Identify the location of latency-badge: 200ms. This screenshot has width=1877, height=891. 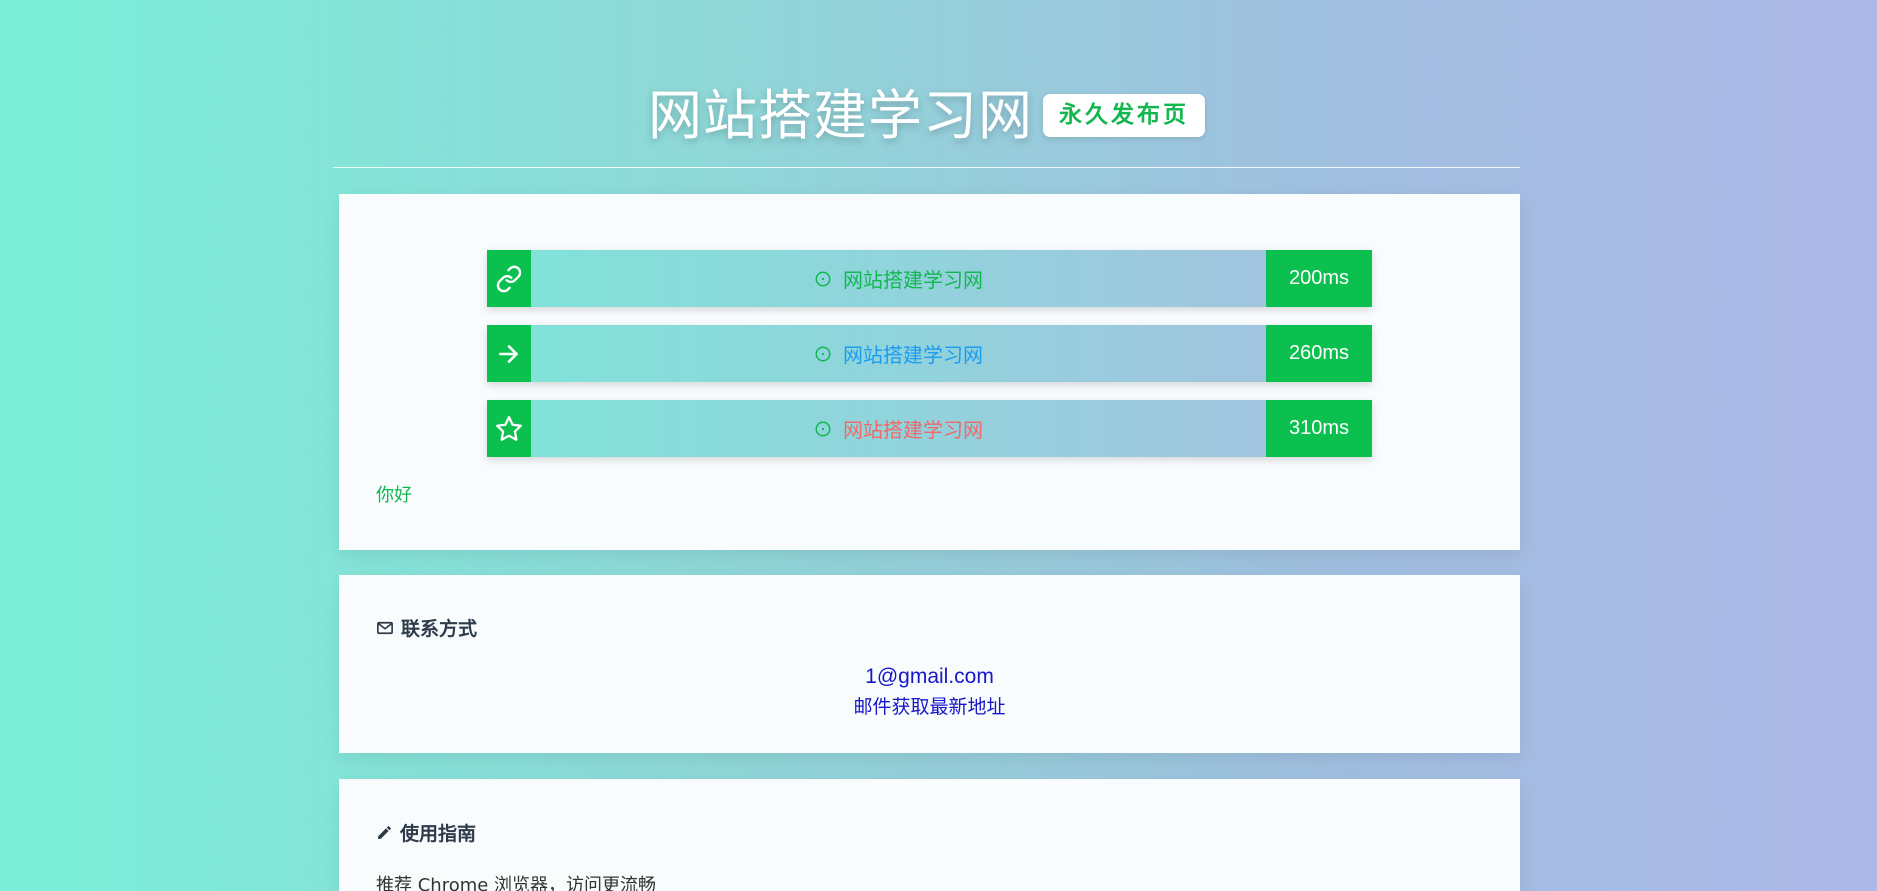
(1319, 278).